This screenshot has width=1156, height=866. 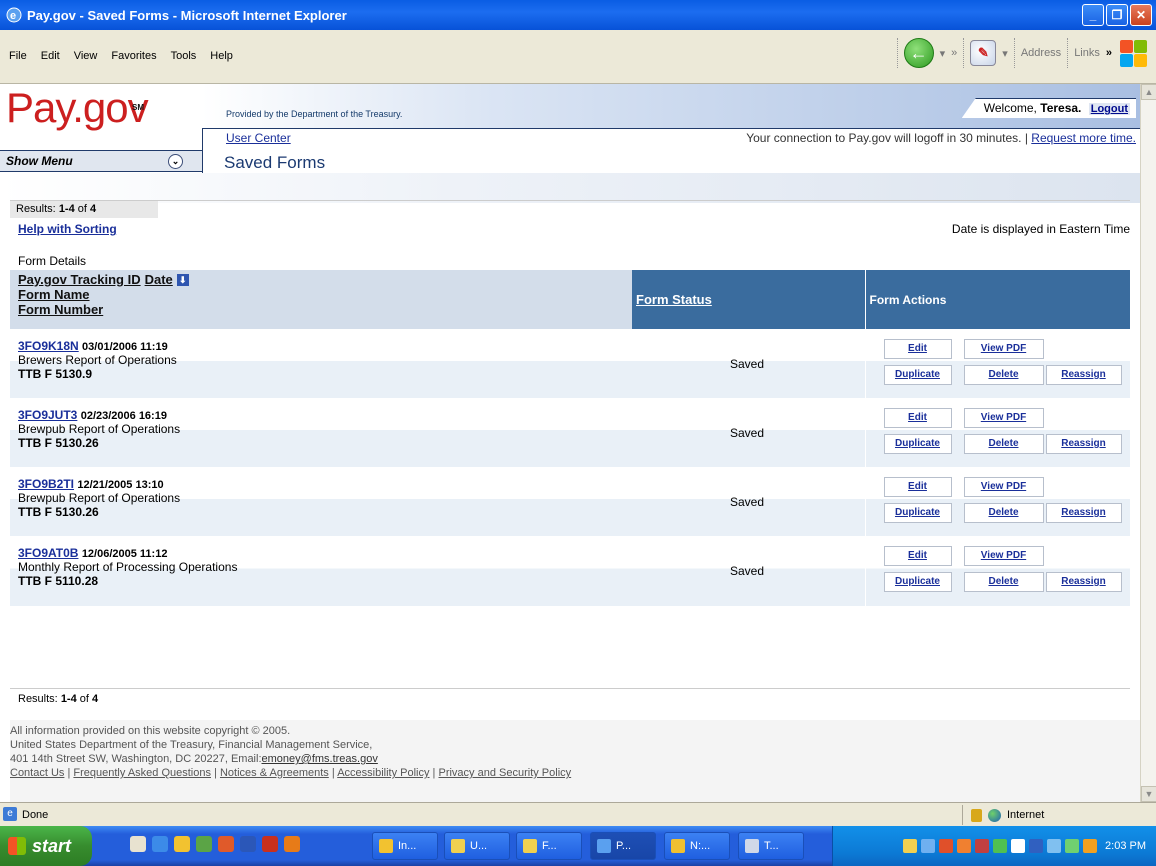 What do you see at coordinates (47, 415) in the screenshot?
I see `tracking-id-link: 3FO9JUT3` at bounding box center [47, 415].